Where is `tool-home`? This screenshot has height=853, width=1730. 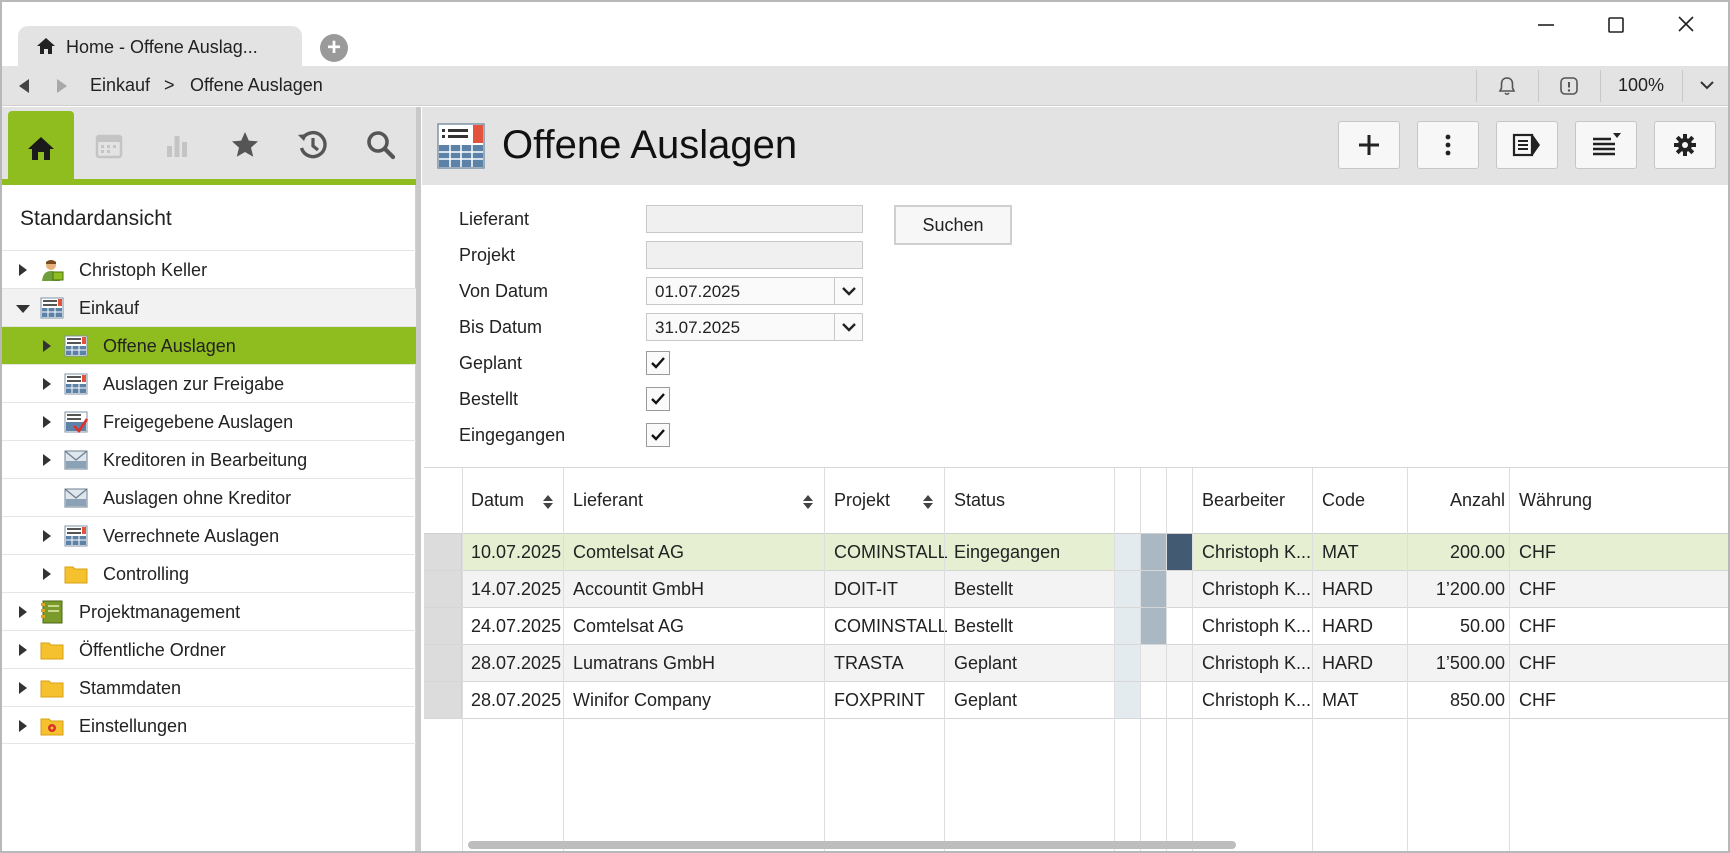 tool-home is located at coordinates (41, 148).